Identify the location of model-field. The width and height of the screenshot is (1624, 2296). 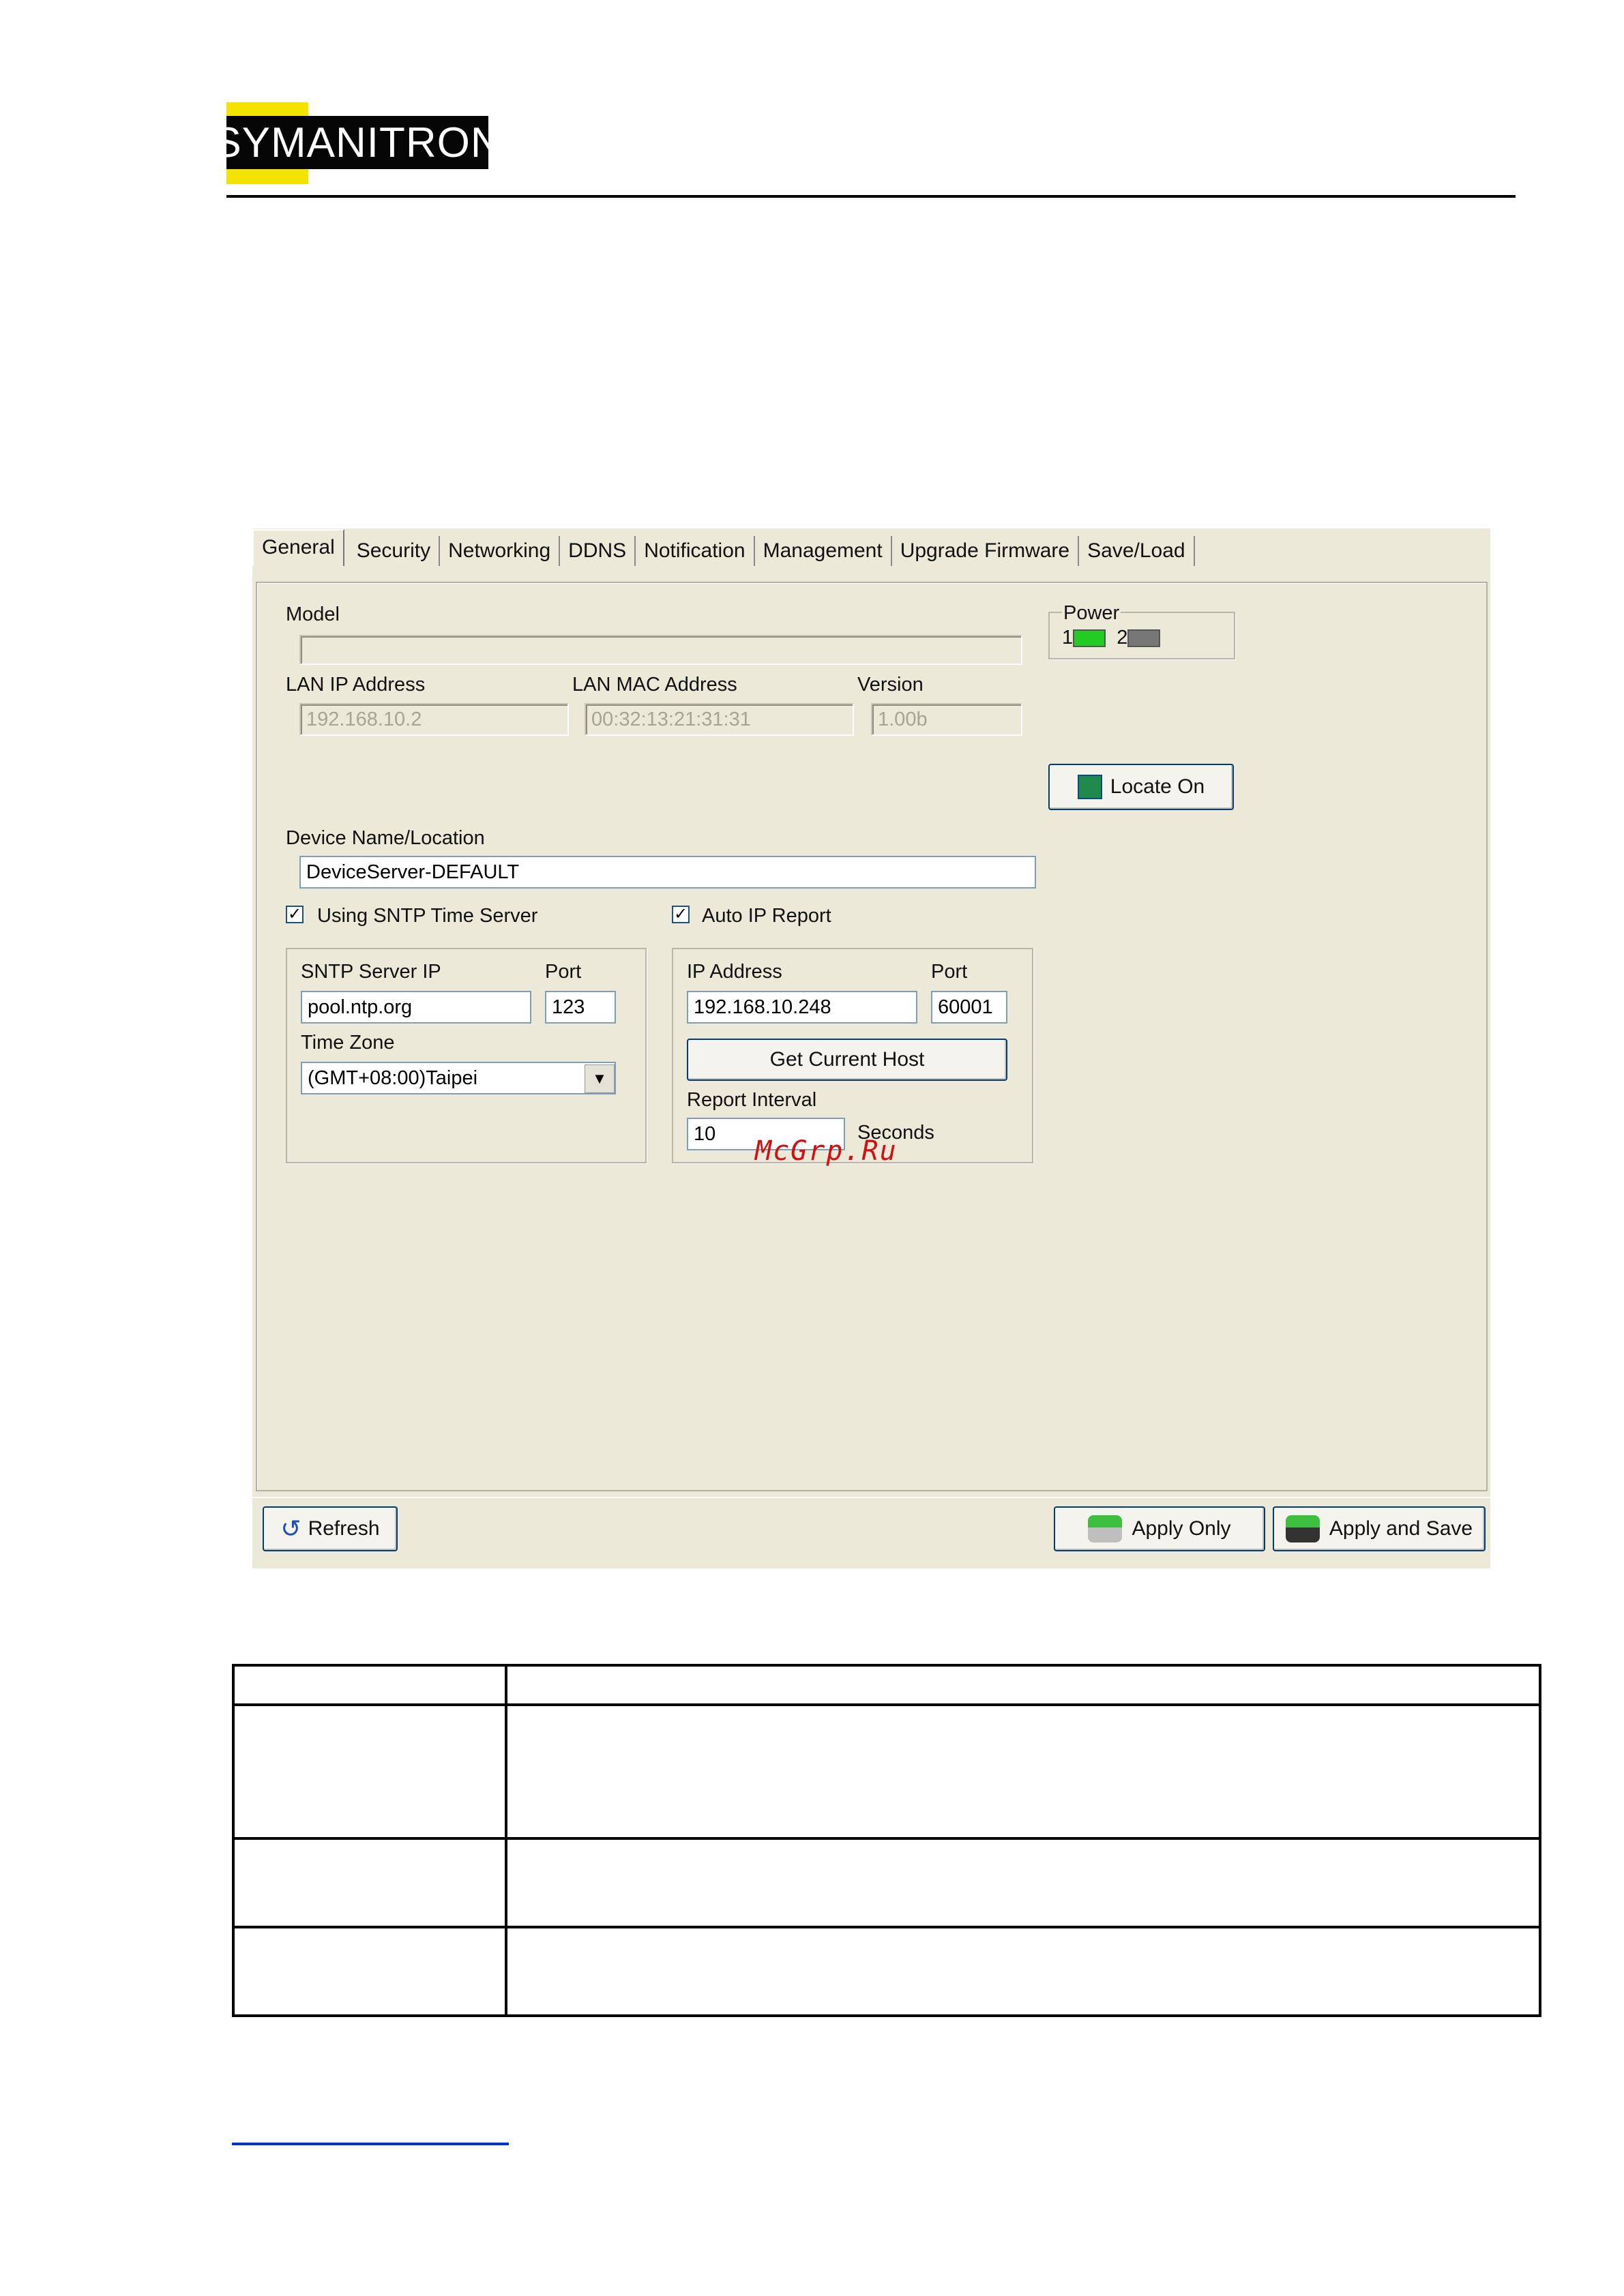
(660, 650).